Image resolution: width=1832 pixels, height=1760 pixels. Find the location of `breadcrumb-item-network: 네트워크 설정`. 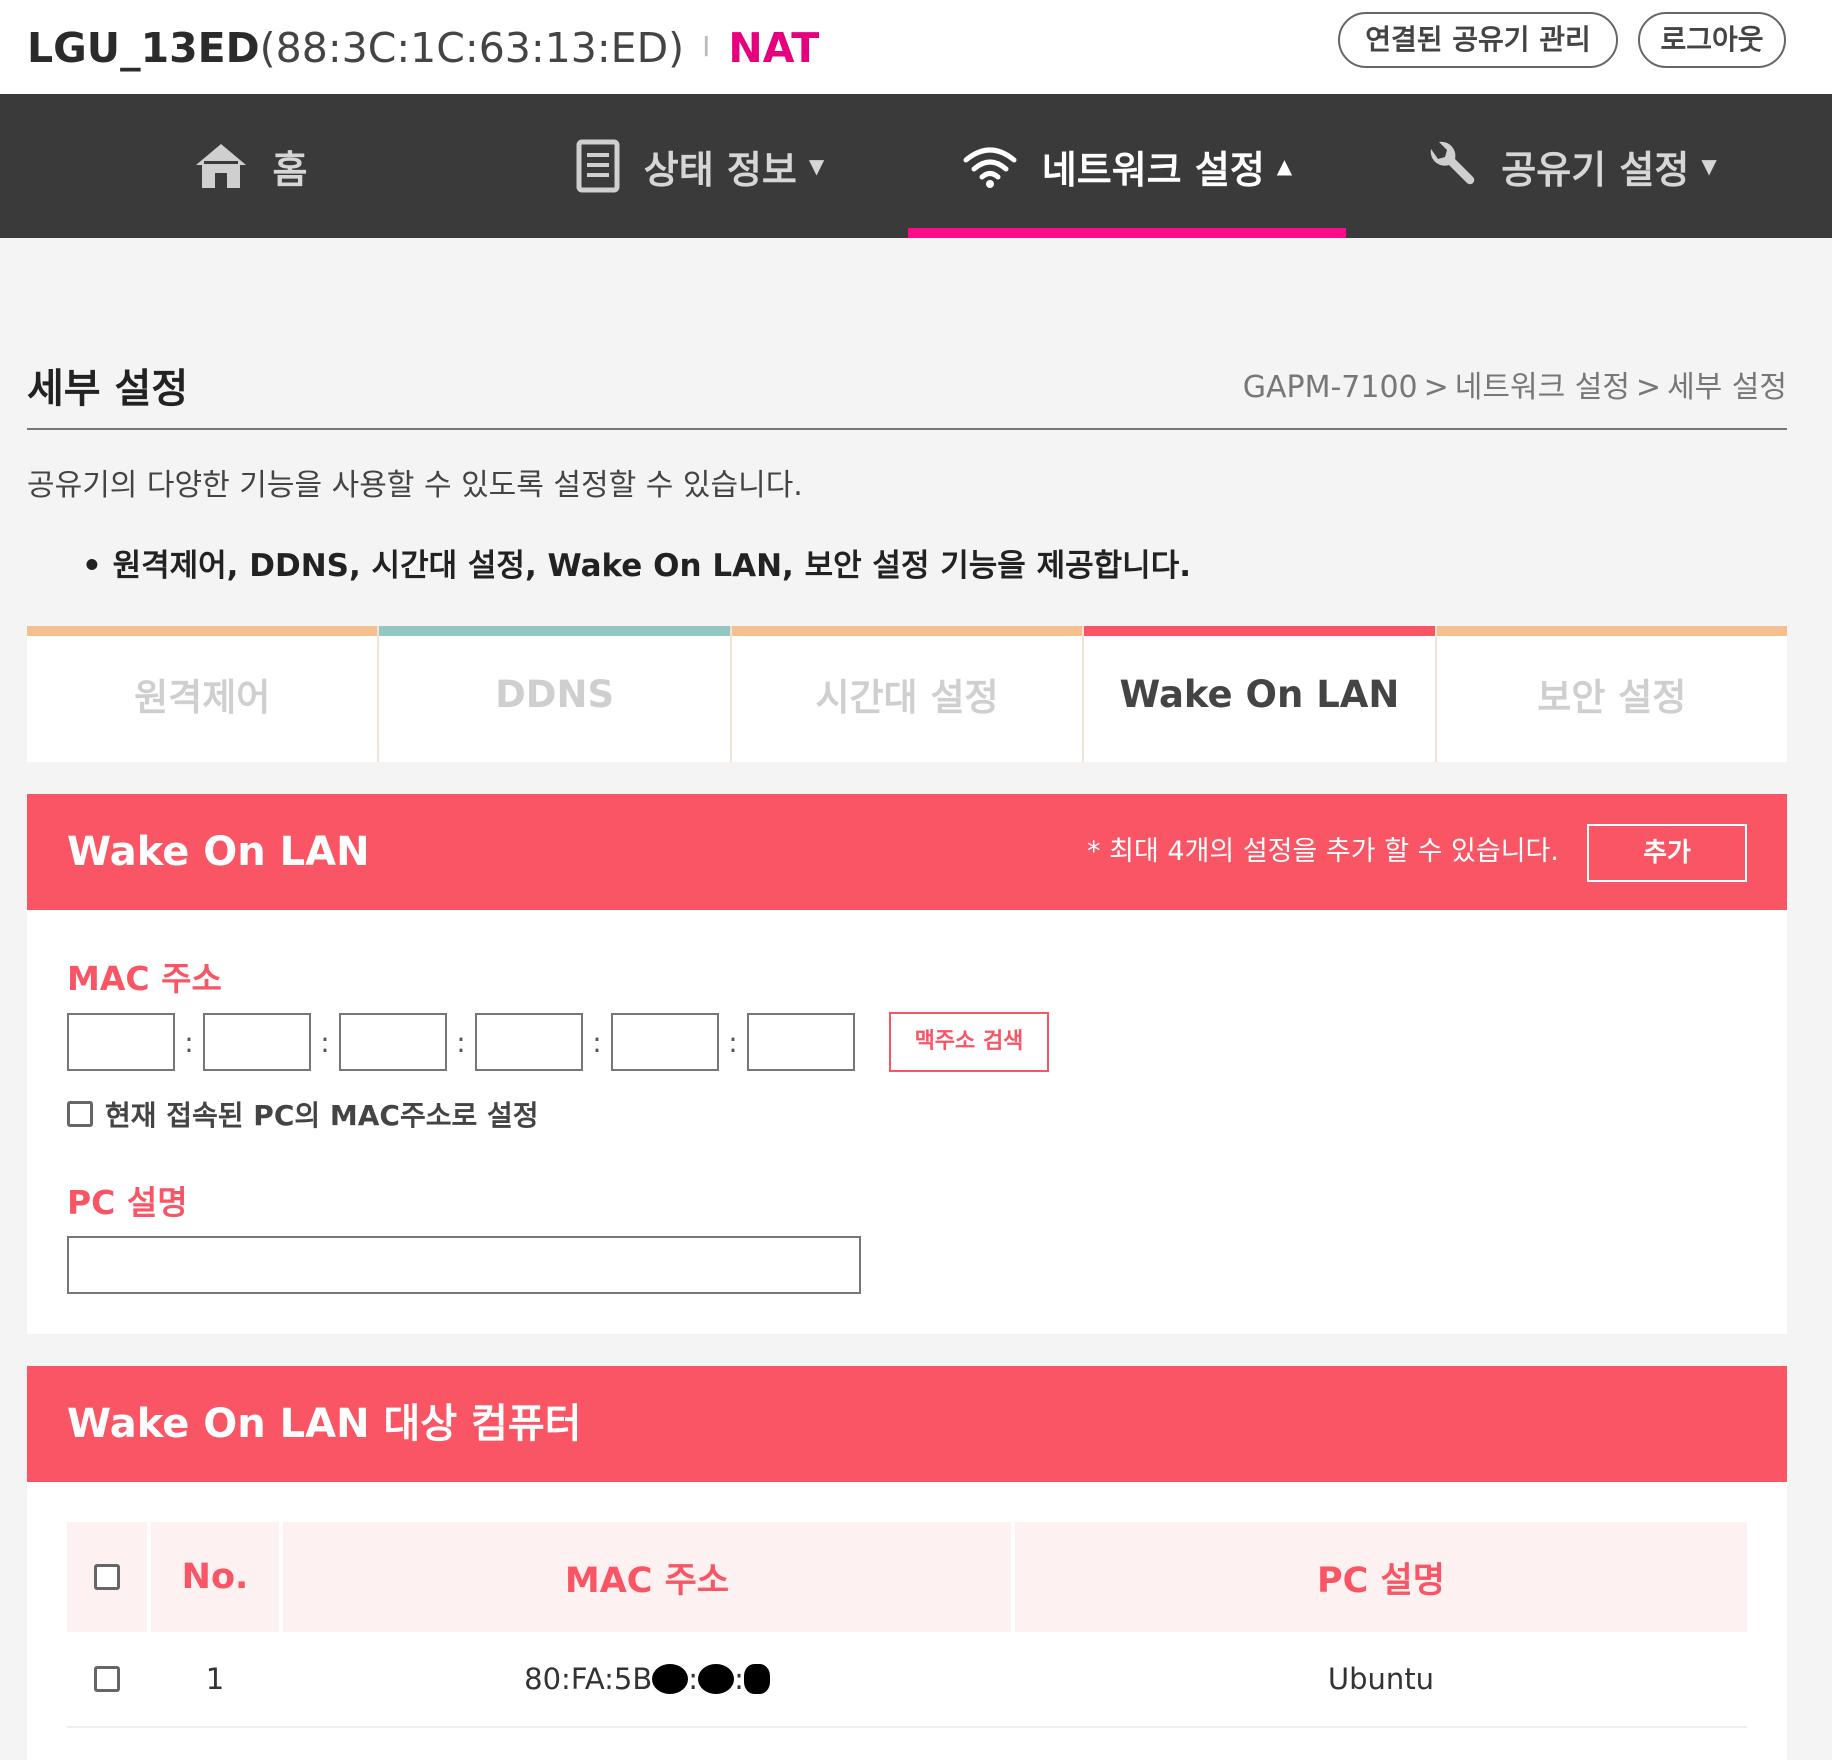

breadcrumb-item-network: 네트워크 설정 is located at coordinates (1542, 387).